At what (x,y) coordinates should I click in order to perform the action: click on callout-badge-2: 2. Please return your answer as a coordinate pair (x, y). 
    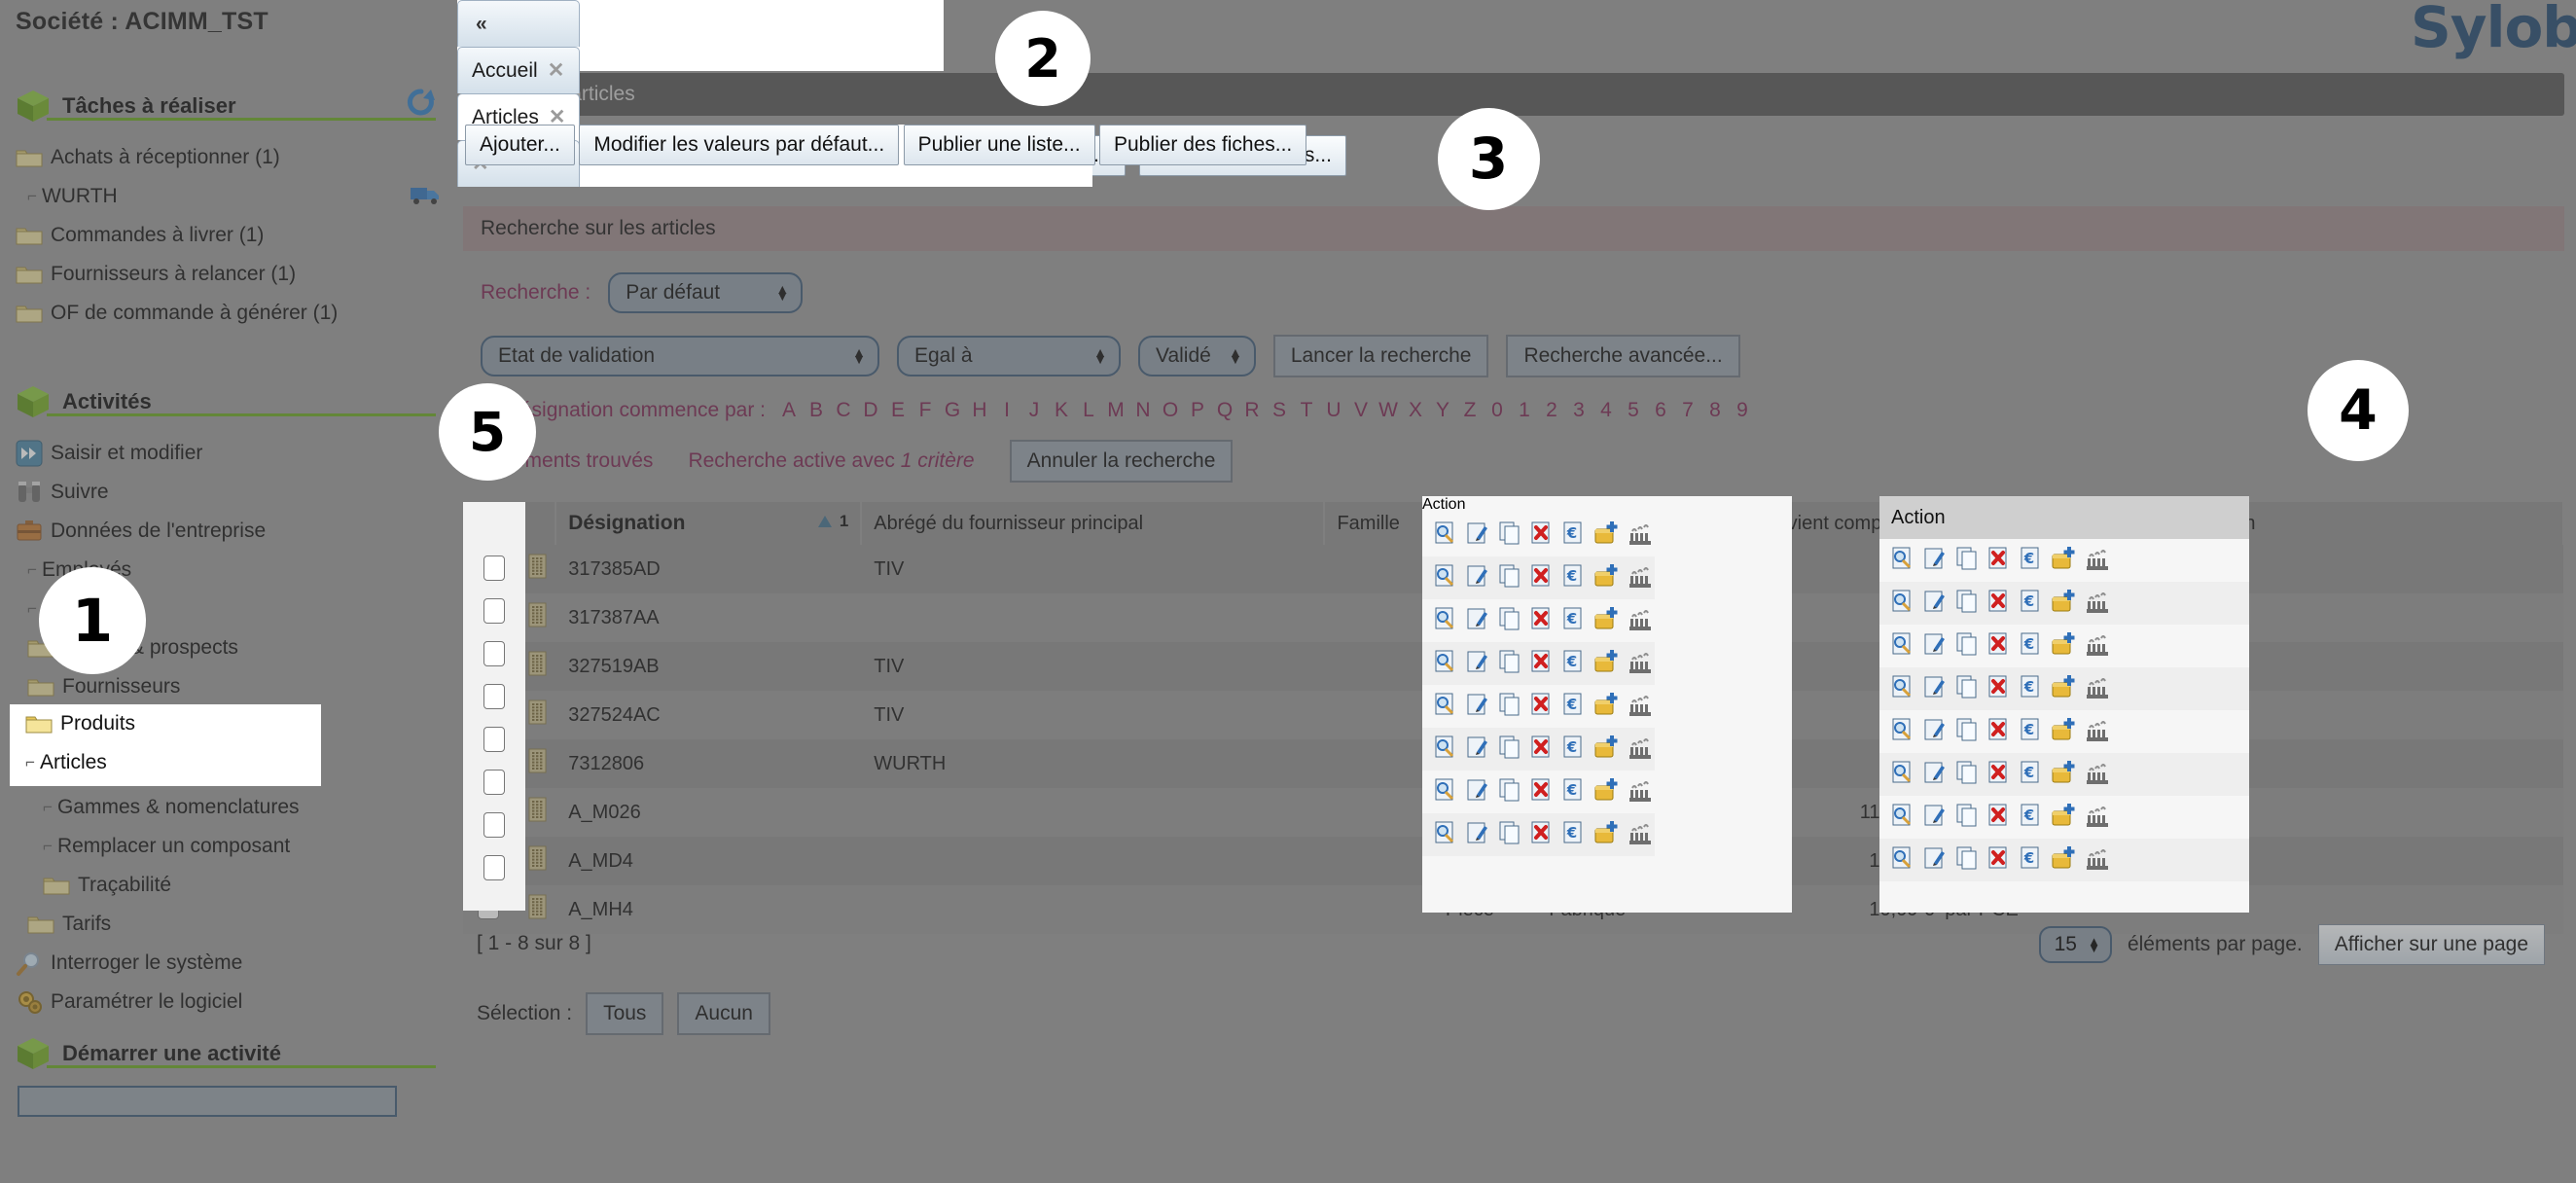
    Looking at the image, I should click on (1043, 58).